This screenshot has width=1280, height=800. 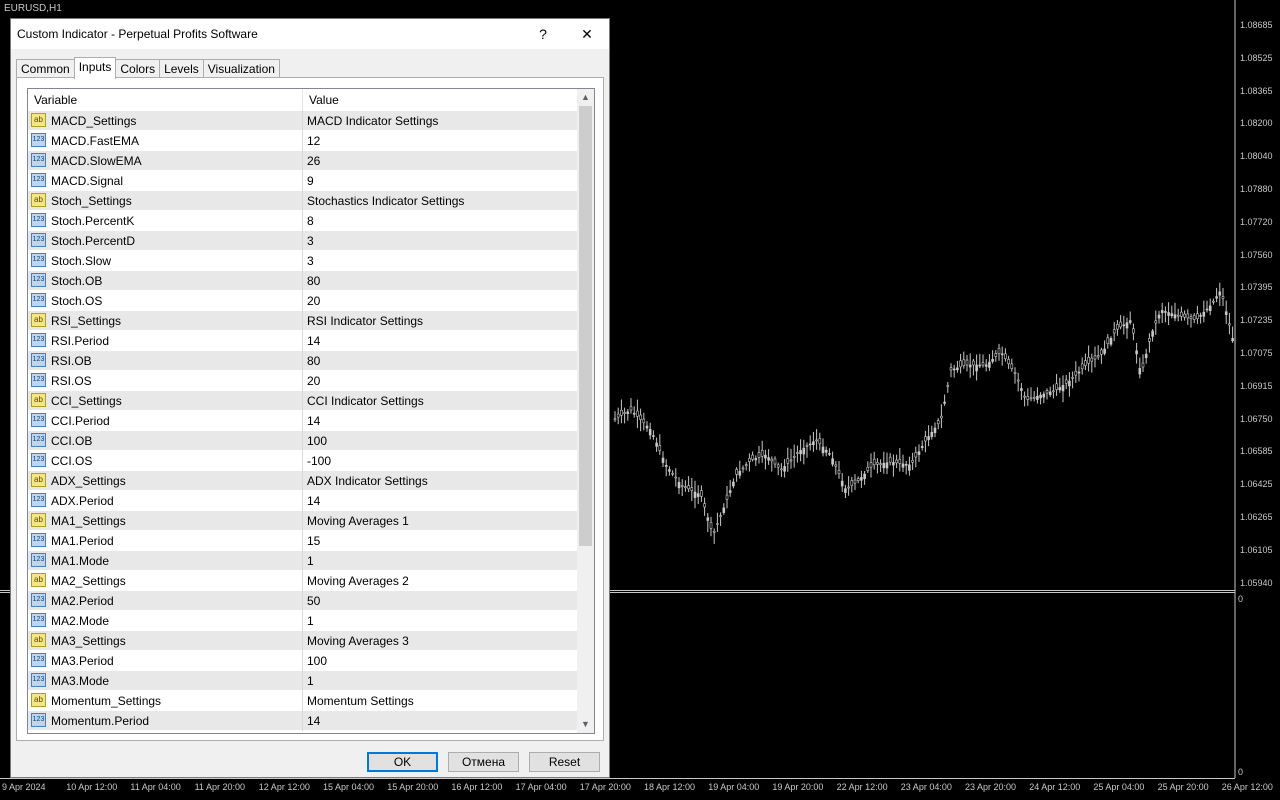 I want to click on table-row: 123 RSI.OS 20, so click(x=302, y=381).